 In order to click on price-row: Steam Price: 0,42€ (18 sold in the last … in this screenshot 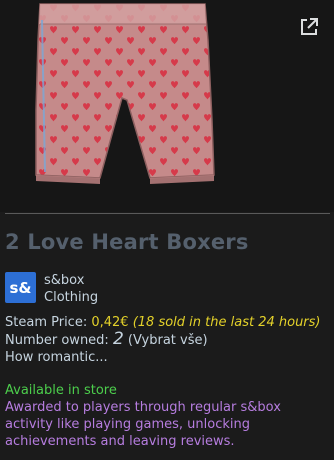, I will do `click(168, 322)`.